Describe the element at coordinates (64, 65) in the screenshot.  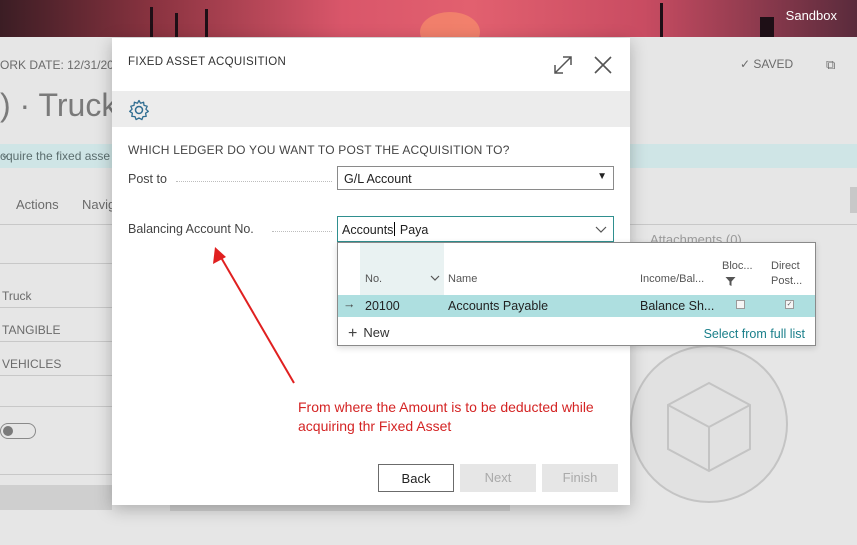
I see `work-date: ORK DATE: 12/31/2024` at that location.